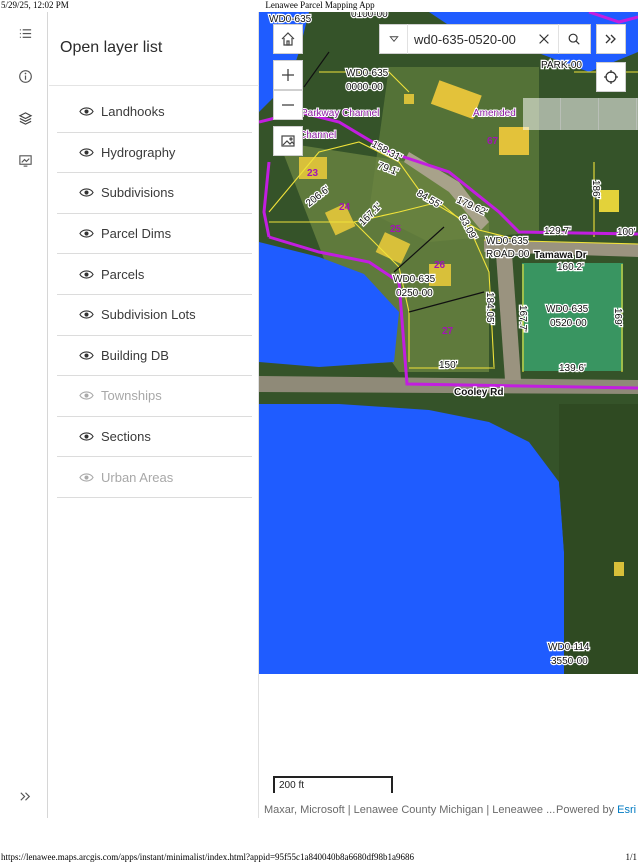 Image resolution: width=640 pixels, height=864 pixels. I want to click on selected-parcel-label: 0520-00, so click(568, 323).